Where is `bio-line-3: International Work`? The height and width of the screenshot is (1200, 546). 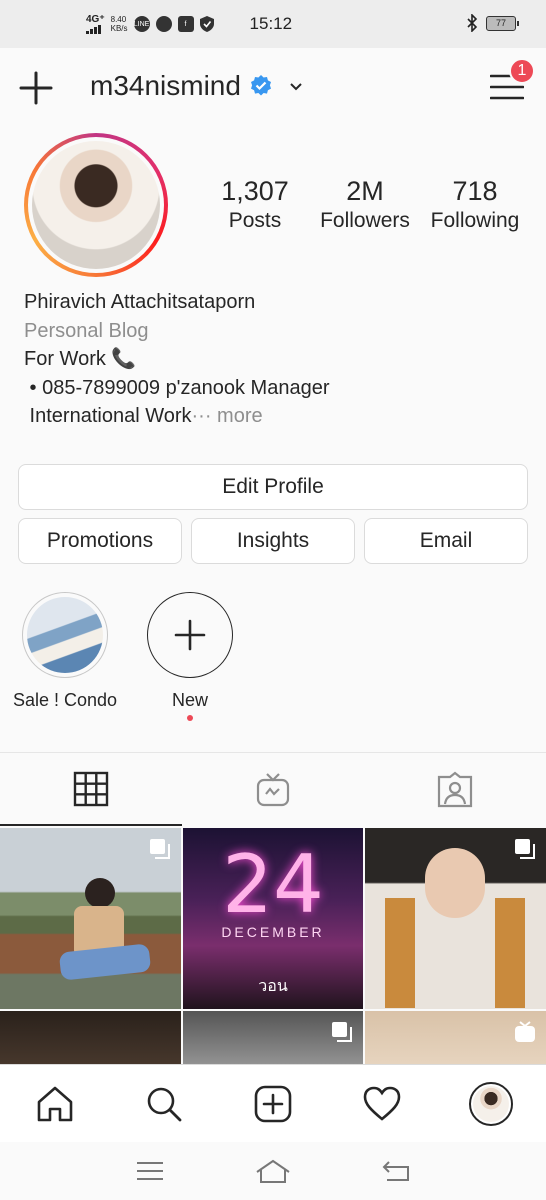 bio-line-3: International Work is located at coordinates (108, 416).